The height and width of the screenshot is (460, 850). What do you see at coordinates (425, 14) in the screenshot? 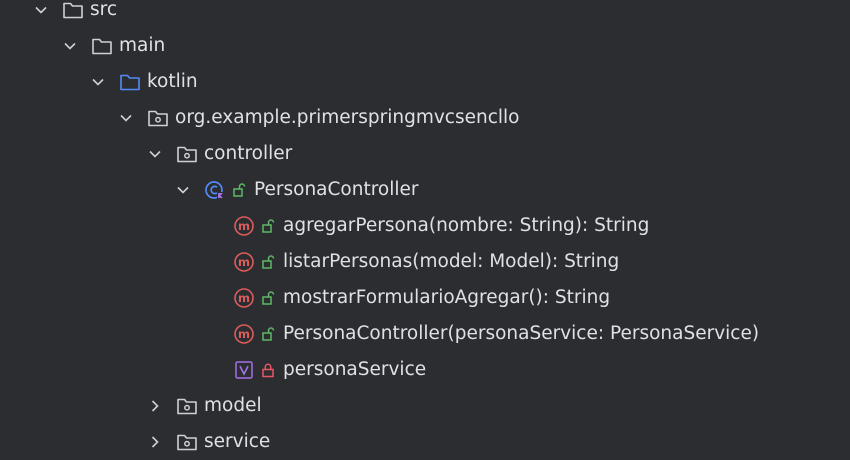
I see `tree-node-src: src` at bounding box center [425, 14].